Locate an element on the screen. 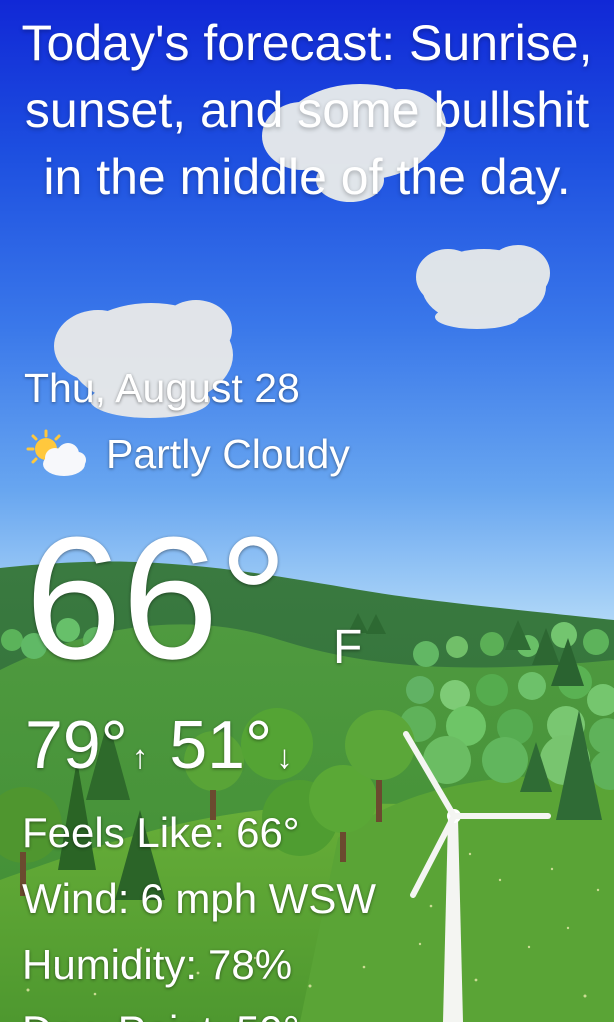 The width and height of the screenshot is (614, 1022). dew-point-row: Dew Point: 59° is located at coordinates (161, 1012).